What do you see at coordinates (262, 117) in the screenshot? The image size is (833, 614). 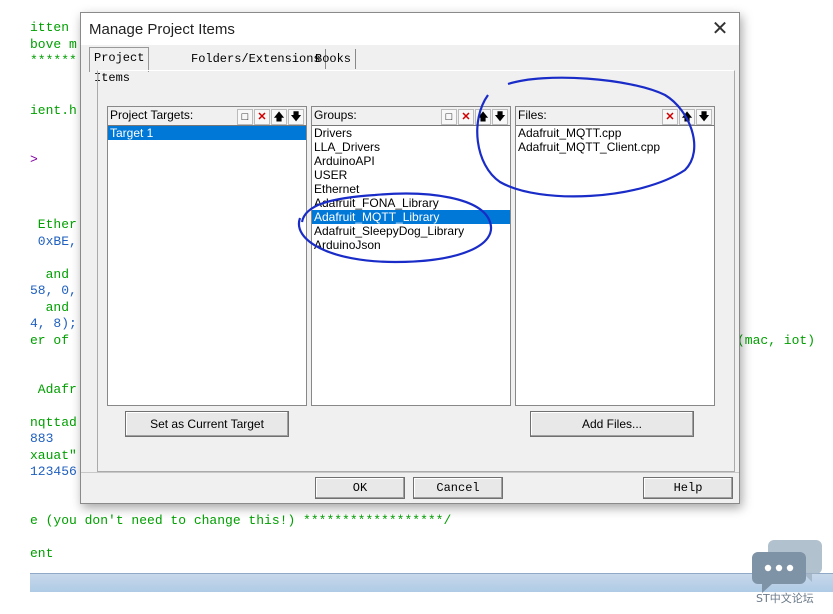 I see `delete-target-icon: ✕` at bounding box center [262, 117].